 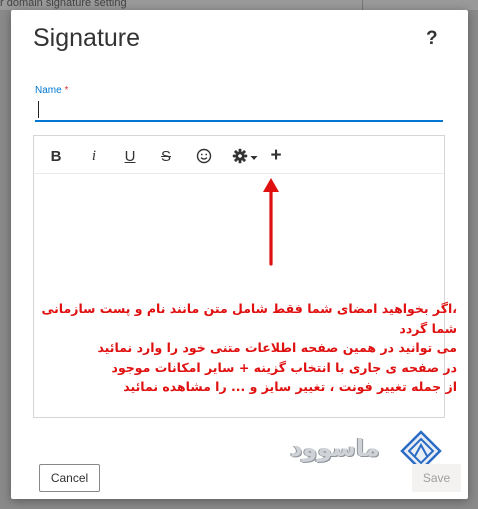 I want to click on insert-plus-button: +, so click(x=276, y=155).